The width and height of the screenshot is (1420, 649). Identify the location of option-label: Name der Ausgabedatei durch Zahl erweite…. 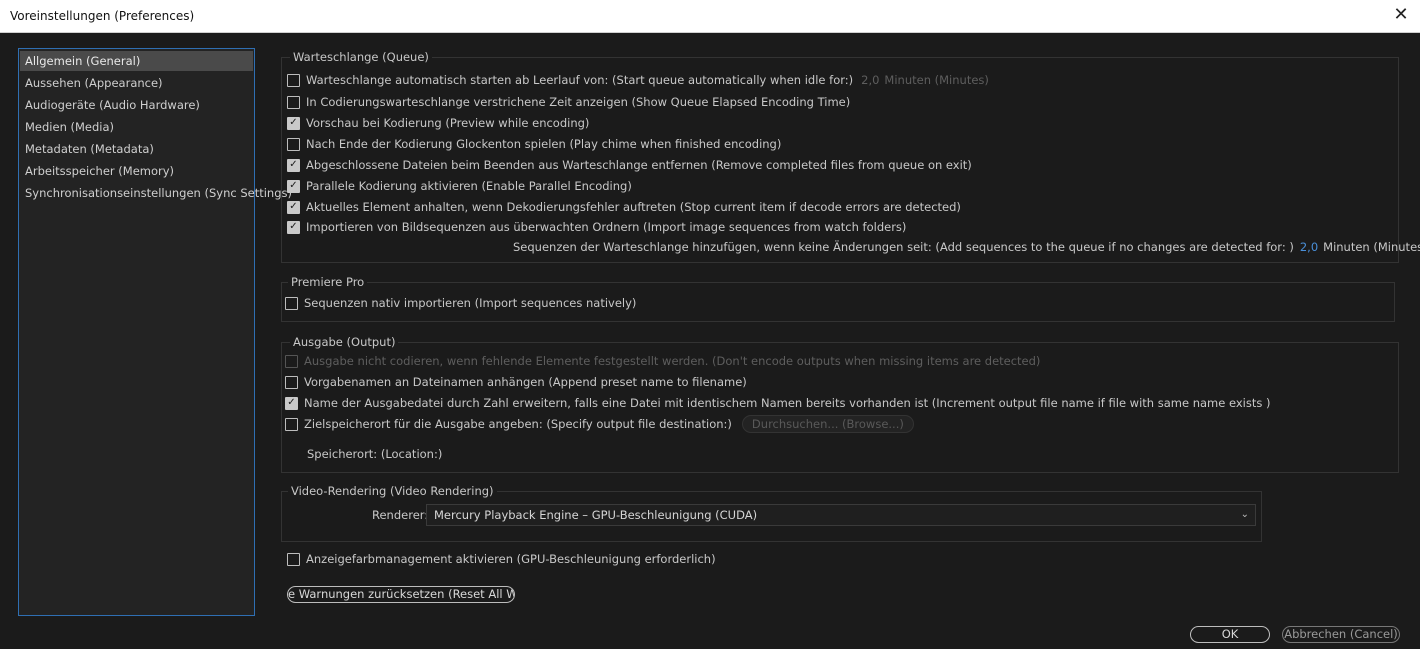
(787, 403).